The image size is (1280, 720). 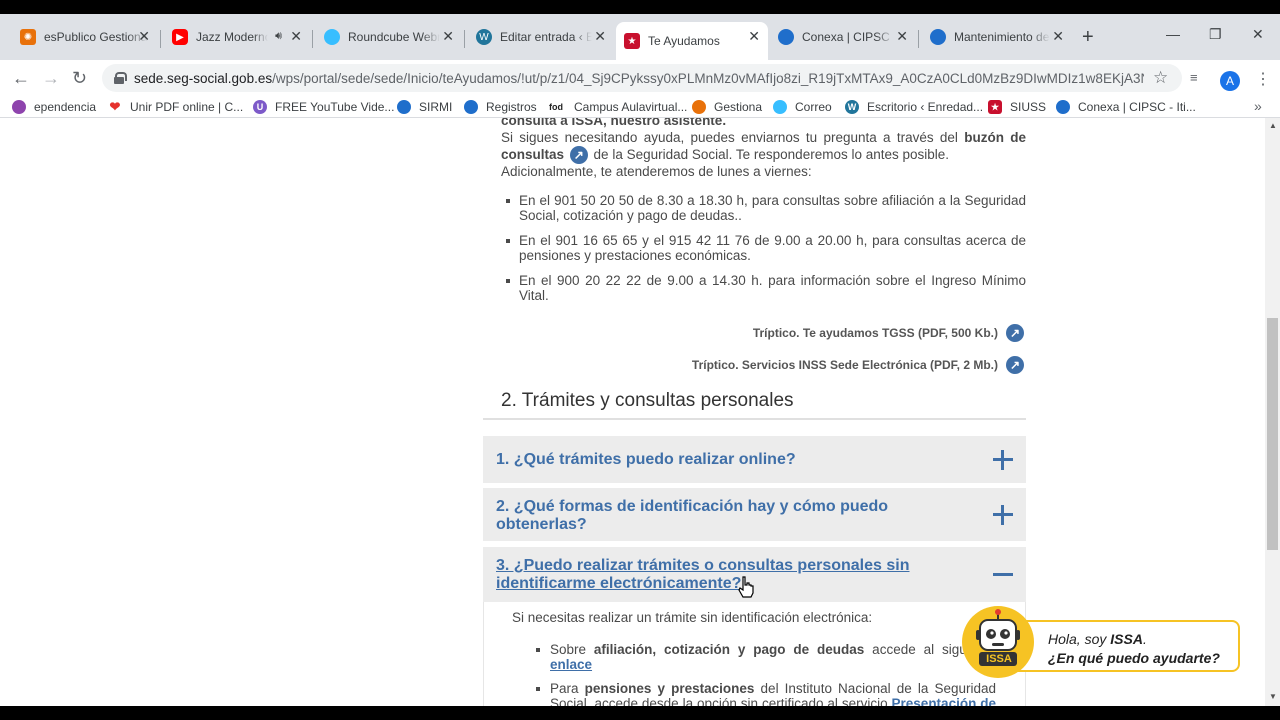 I want to click on tab-conexa: Conexa | CIPSC - Iti ✕, so click(x=843, y=37).